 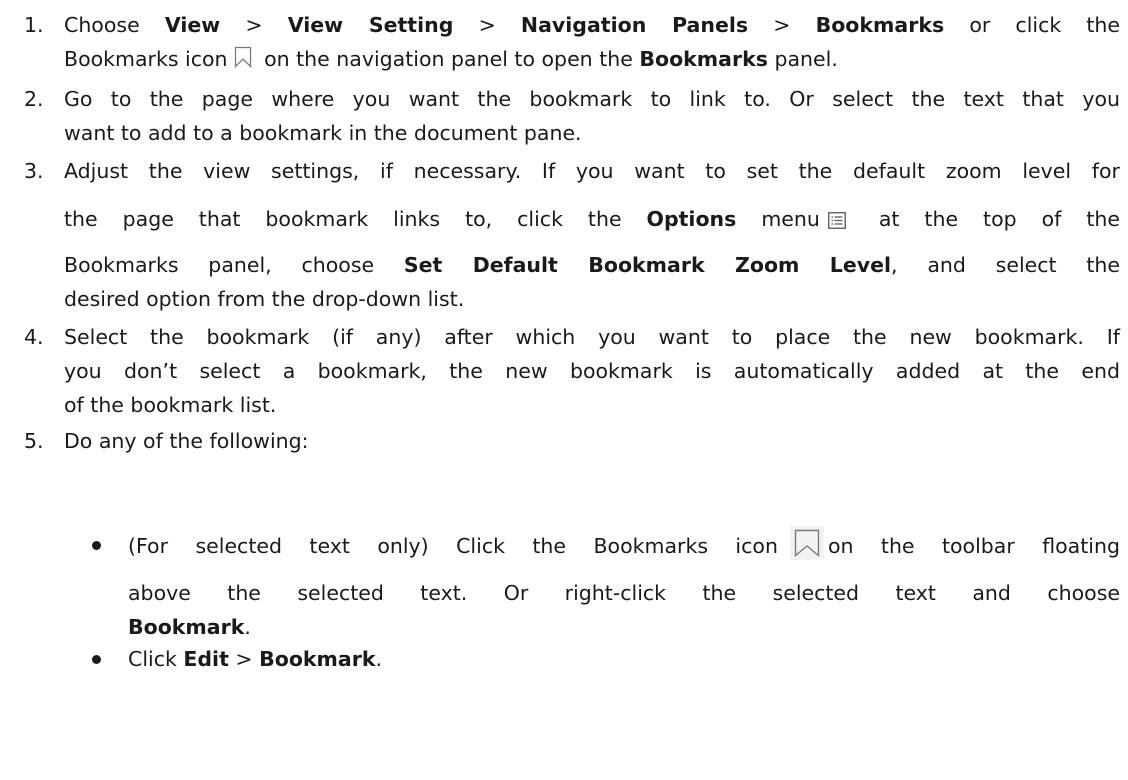 I want to click on step-number: 2., so click(x=34, y=99).